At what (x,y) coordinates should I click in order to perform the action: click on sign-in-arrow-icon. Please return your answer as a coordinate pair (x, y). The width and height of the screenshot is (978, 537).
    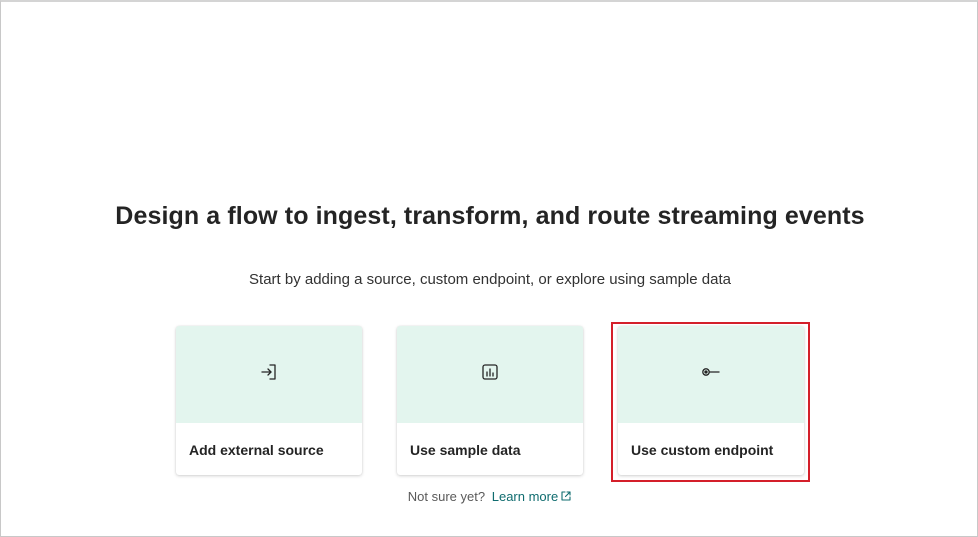
    Looking at the image, I should click on (269, 374).